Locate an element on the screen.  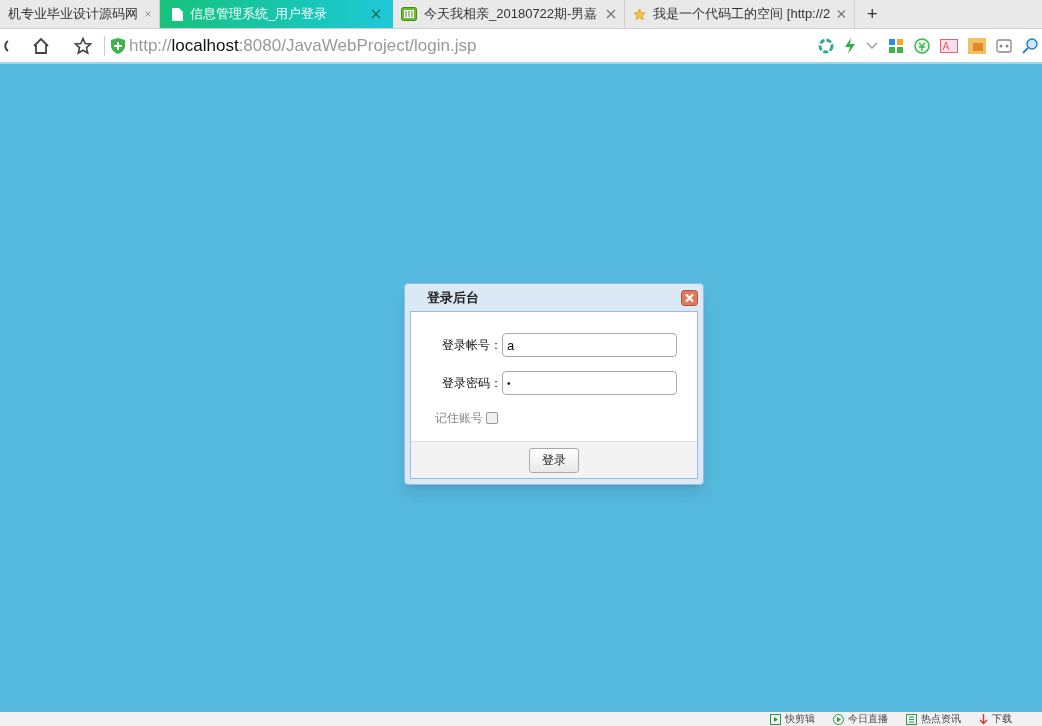
shield-icon is located at coordinates (118, 45).